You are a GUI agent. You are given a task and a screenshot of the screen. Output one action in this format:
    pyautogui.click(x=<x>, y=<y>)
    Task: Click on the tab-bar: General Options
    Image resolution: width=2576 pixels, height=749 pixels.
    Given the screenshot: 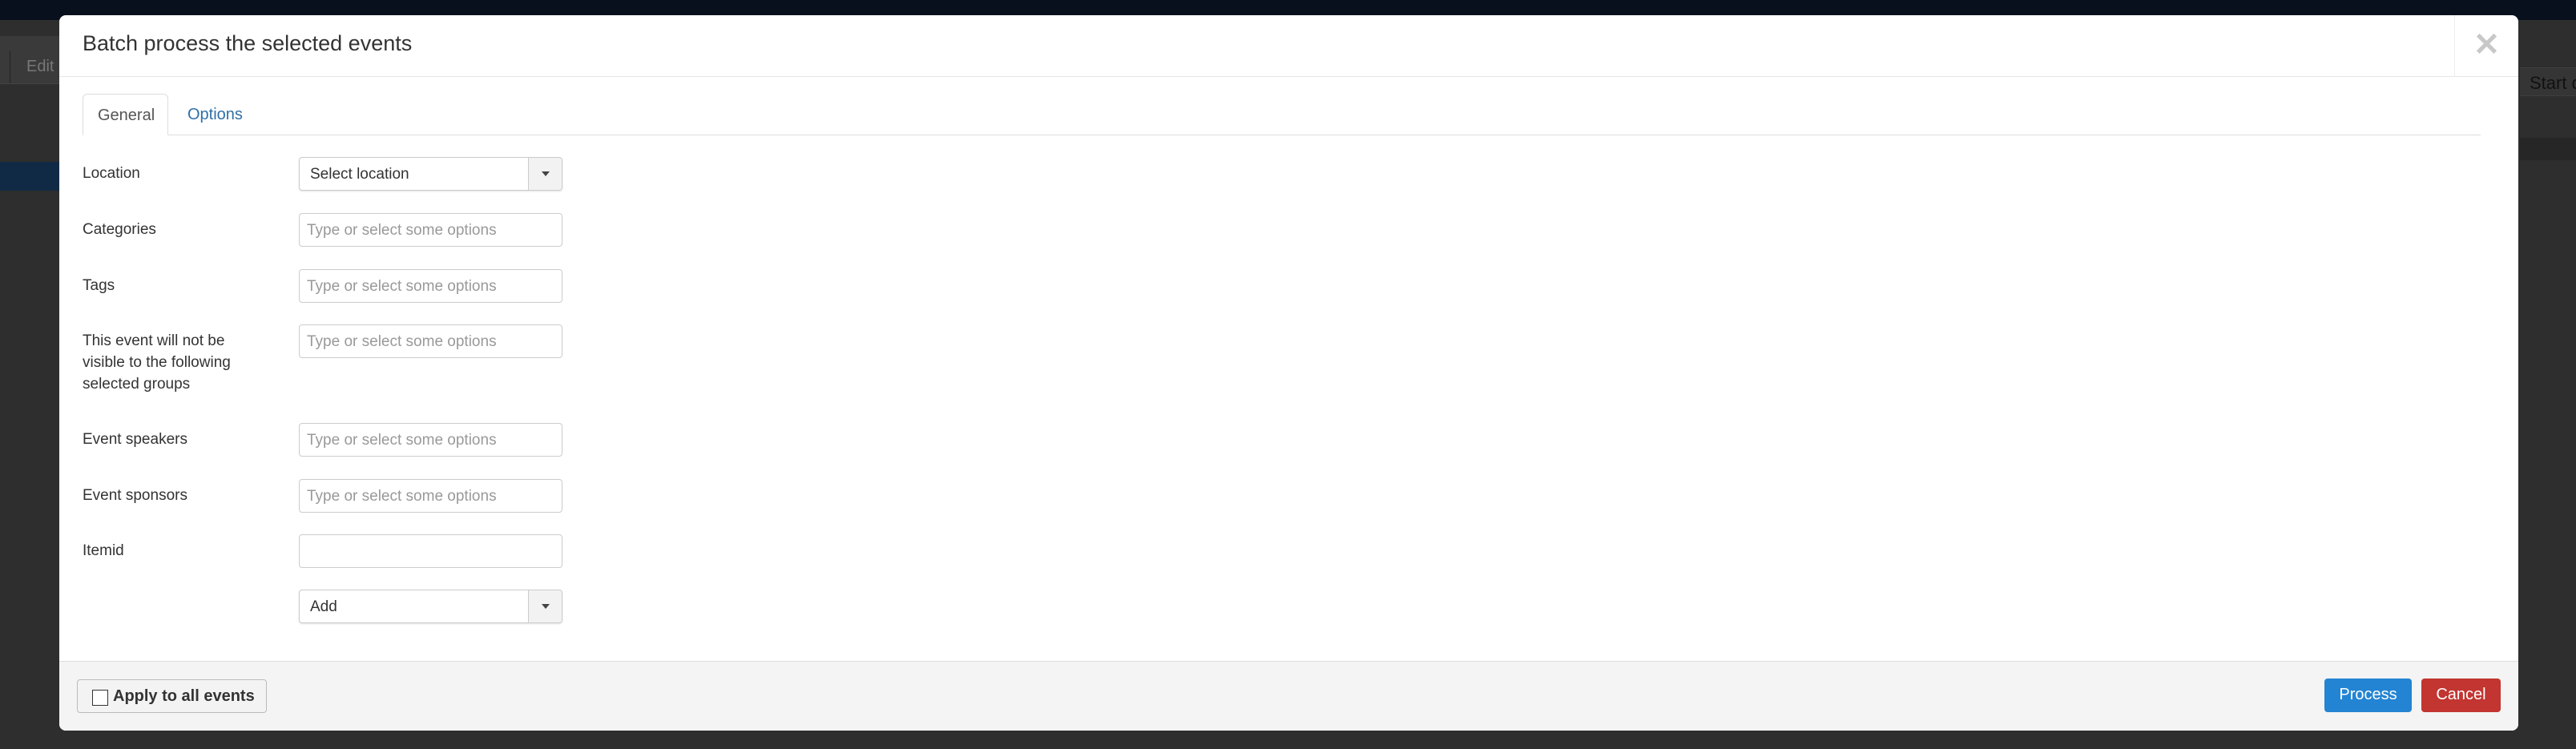 What is the action you would take?
    pyautogui.click(x=1282, y=114)
    